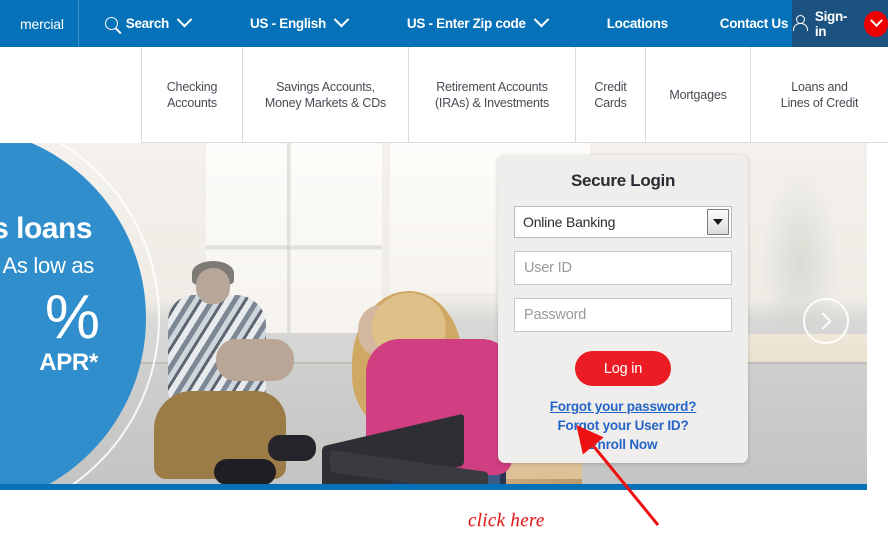 Image resolution: width=888 pixels, height=548 pixels. Describe the element at coordinates (48, 265) in the screenshot. I see `hero-subline: As low as` at that location.